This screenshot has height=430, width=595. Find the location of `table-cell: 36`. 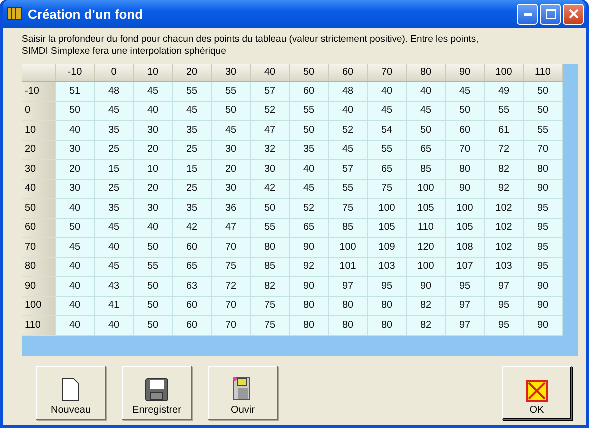

table-cell: 36 is located at coordinates (231, 208).